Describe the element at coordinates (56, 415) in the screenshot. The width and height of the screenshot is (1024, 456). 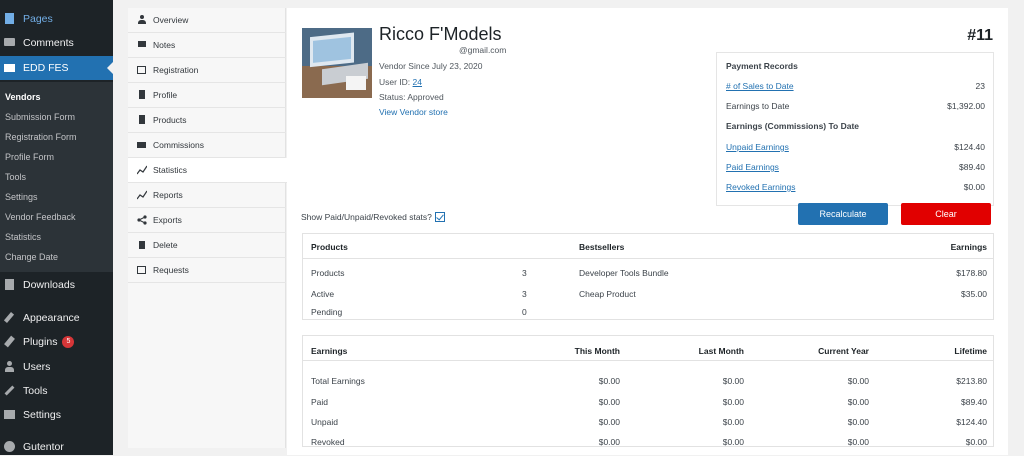
I see `menu-settings: Settings` at that location.